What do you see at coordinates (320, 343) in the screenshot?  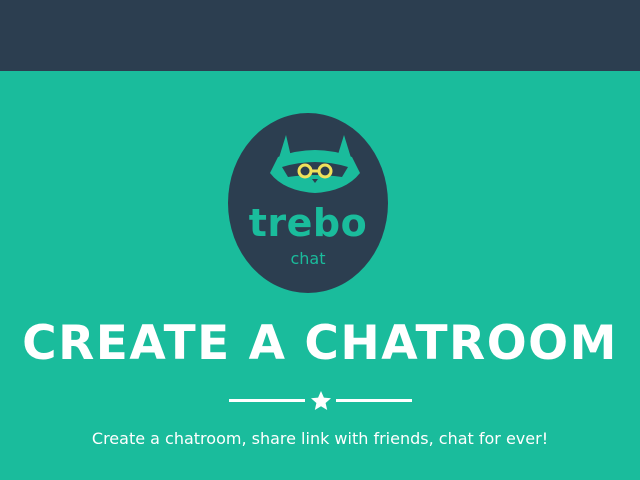 I see `page-title: CREATE A CHATROOM` at bounding box center [320, 343].